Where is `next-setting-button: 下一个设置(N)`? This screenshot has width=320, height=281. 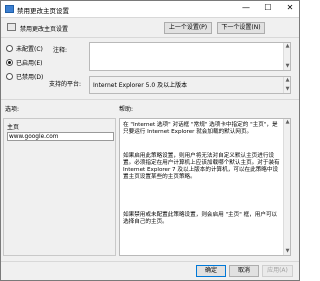
next-setting-button: 下一个设置(N) is located at coordinates (241, 28).